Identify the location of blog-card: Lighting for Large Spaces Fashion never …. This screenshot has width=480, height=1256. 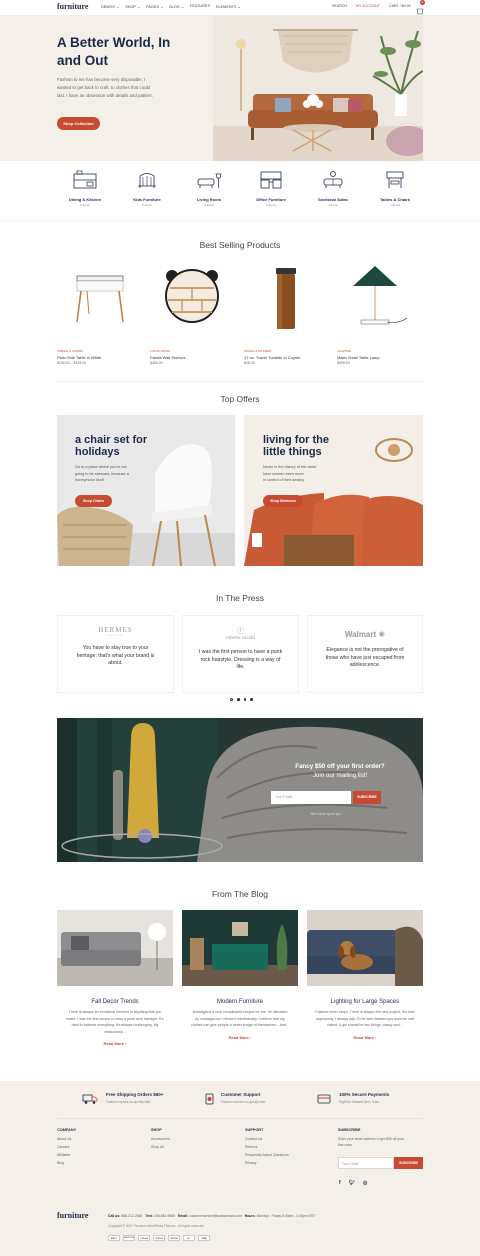
(365, 980).